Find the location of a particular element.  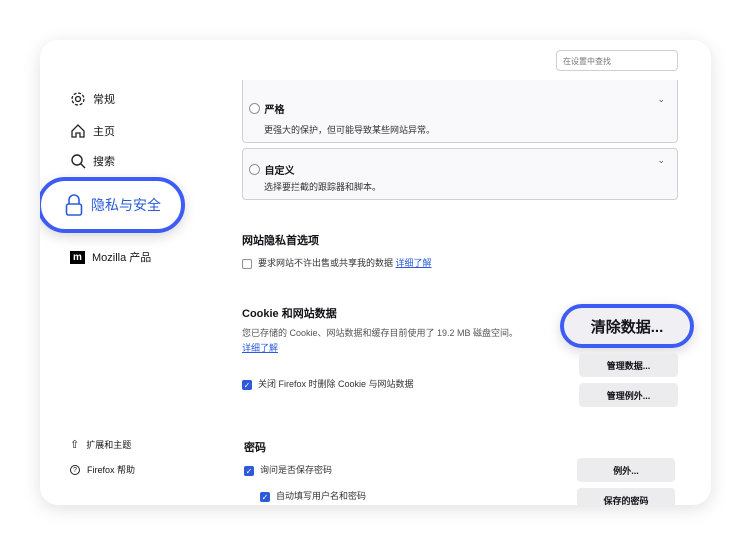

delete-on-close-checkbox: ✓ is located at coordinates (247, 384).